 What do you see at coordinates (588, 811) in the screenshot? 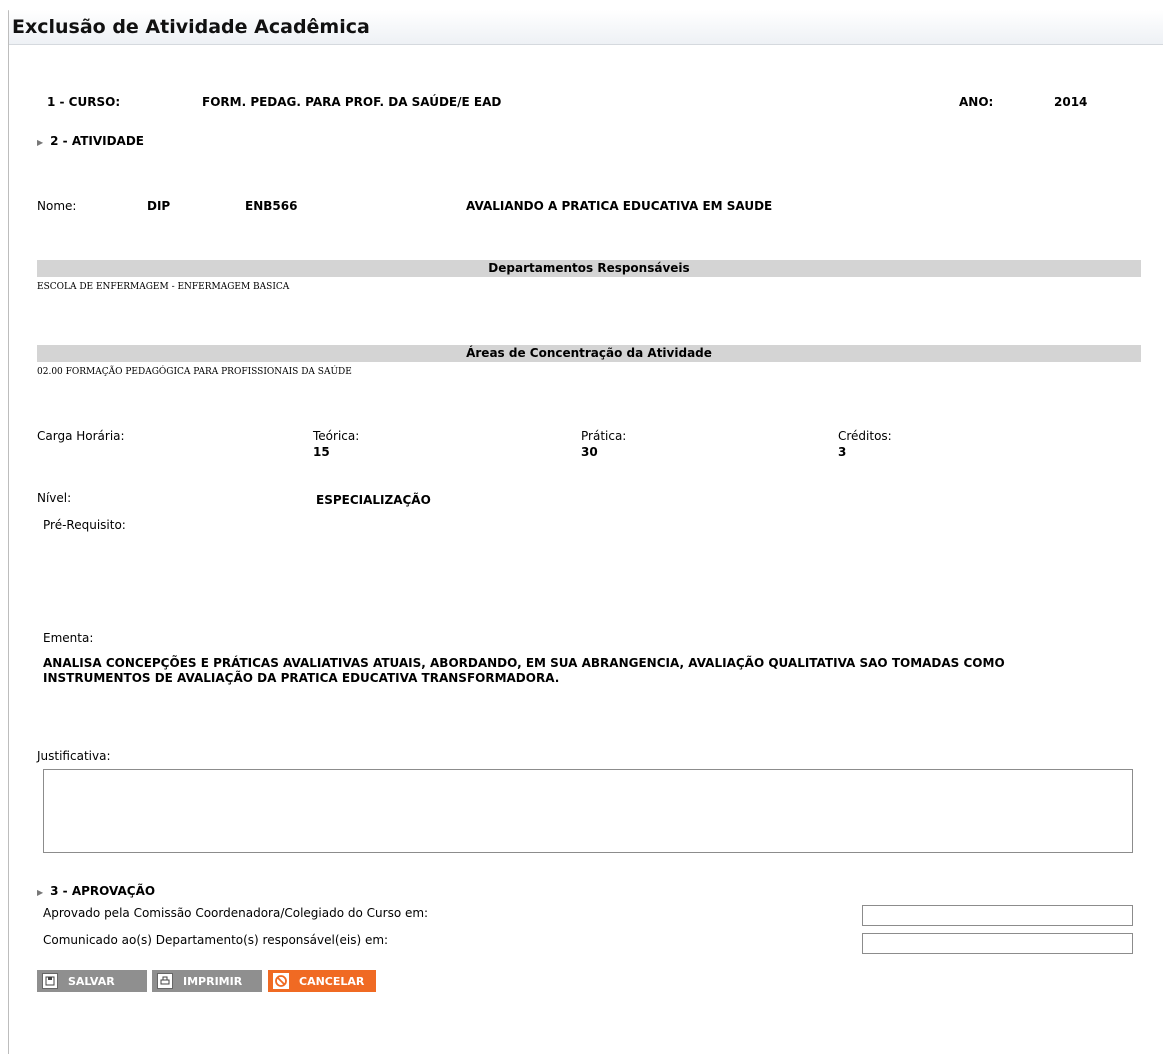
I see `justificativa-textarea` at bounding box center [588, 811].